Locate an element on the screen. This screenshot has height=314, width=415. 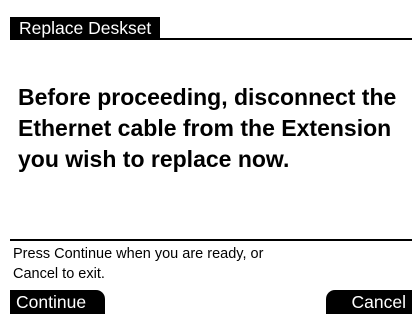
continue-button: Continue is located at coordinates (57, 302).